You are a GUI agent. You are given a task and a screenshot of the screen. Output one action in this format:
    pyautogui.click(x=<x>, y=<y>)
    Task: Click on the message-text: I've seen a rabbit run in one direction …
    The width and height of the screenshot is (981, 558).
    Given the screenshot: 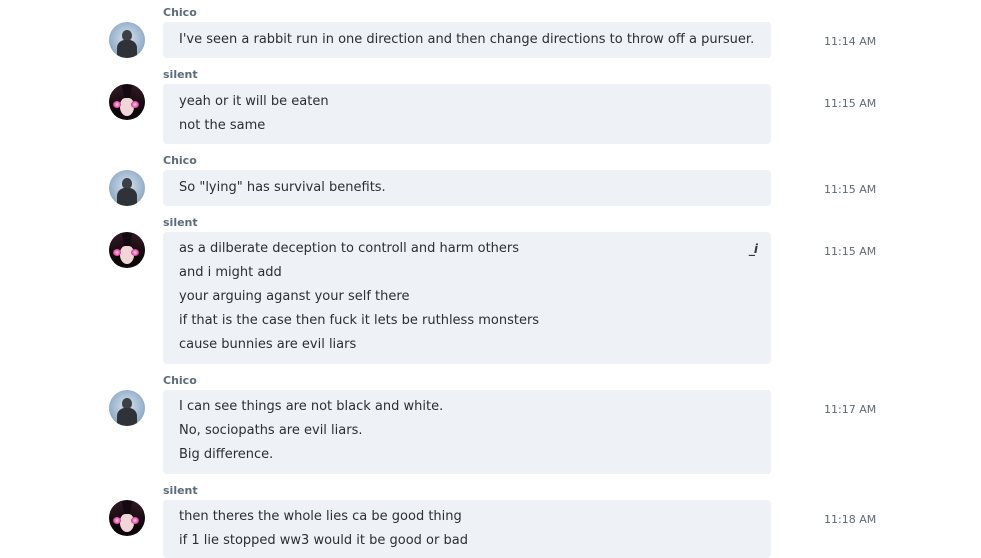 What is the action you would take?
    pyautogui.click(x=467, y=39)
    